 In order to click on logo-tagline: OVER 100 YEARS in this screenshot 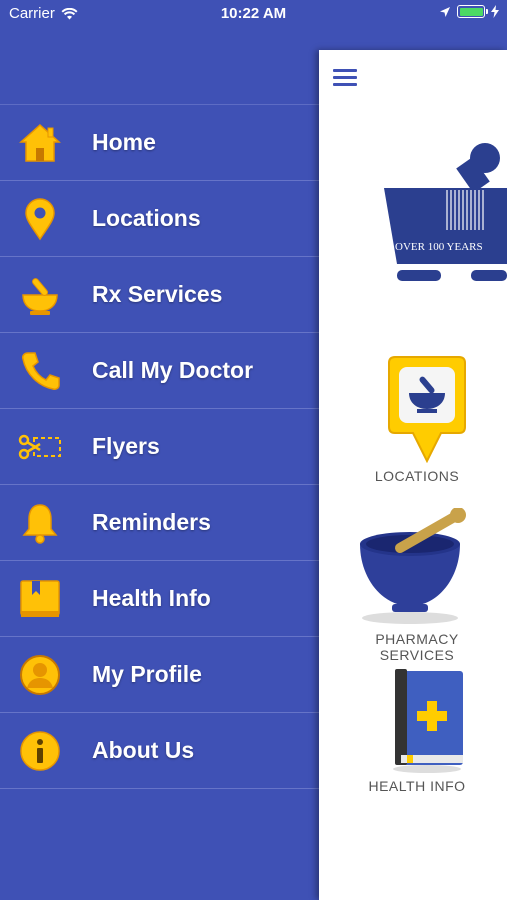, I will do `click(439, 247)`.